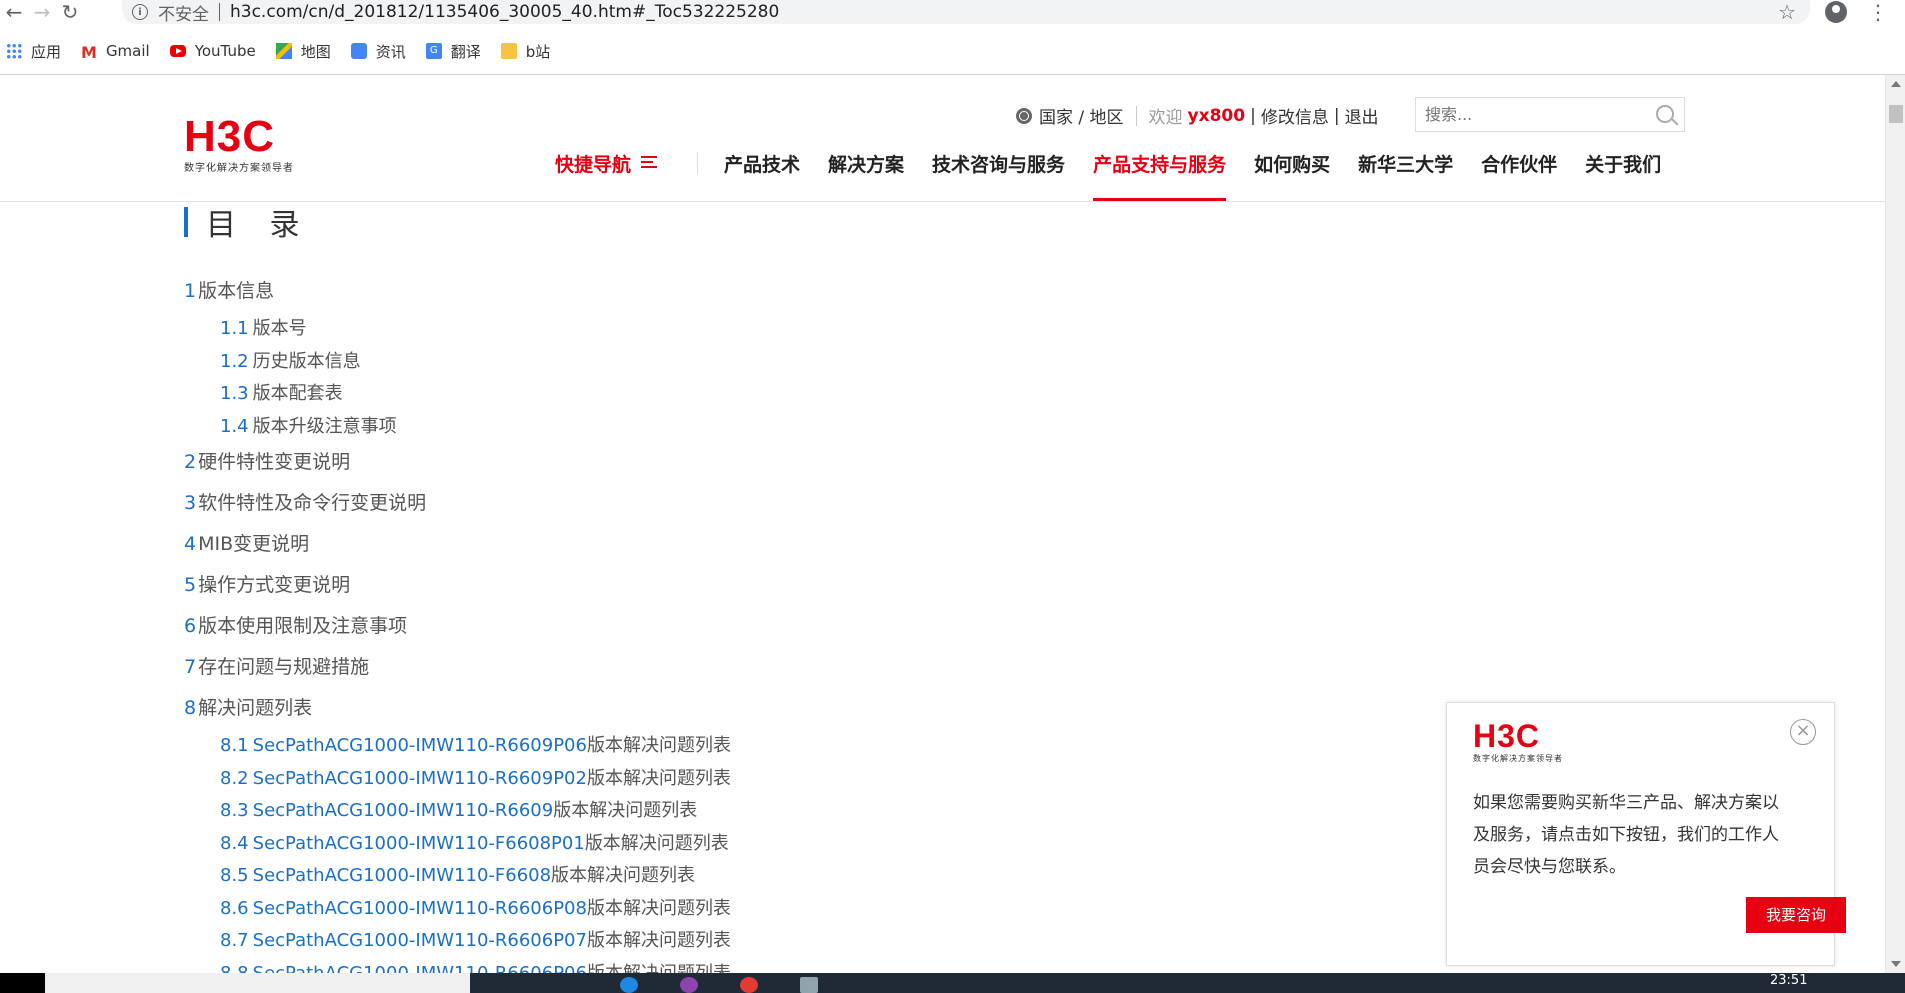  I want to click on toc-entry-code: SecPathACG1000-IMW110-F6608P01, so click(418, 843).